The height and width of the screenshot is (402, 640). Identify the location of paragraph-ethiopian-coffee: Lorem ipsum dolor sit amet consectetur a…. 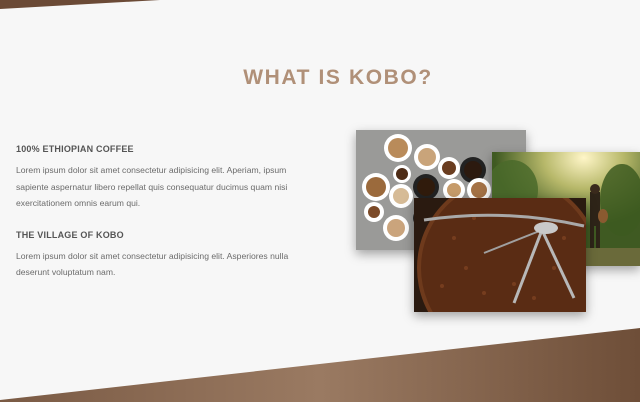
(152, 186).